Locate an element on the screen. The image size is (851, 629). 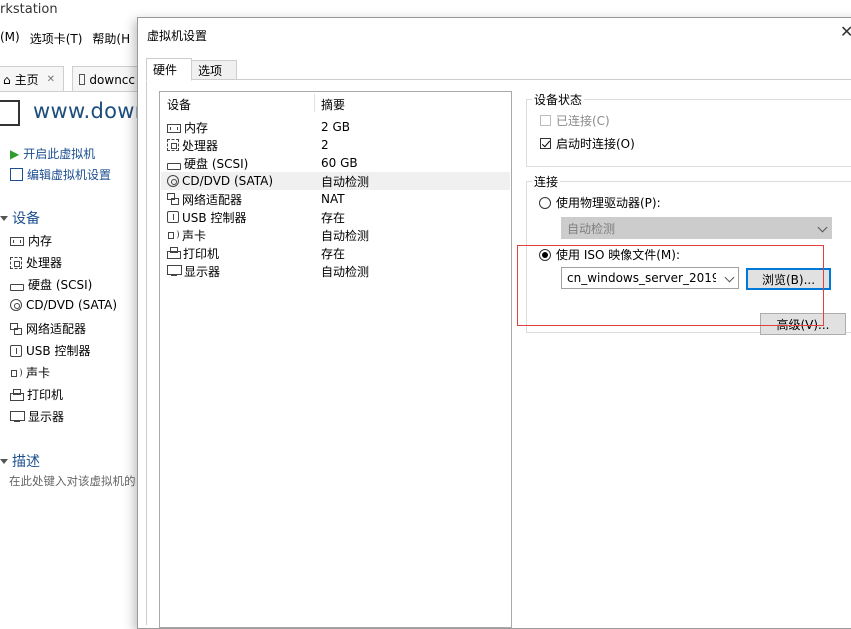
display-icon is located at coordinates (17, 416).